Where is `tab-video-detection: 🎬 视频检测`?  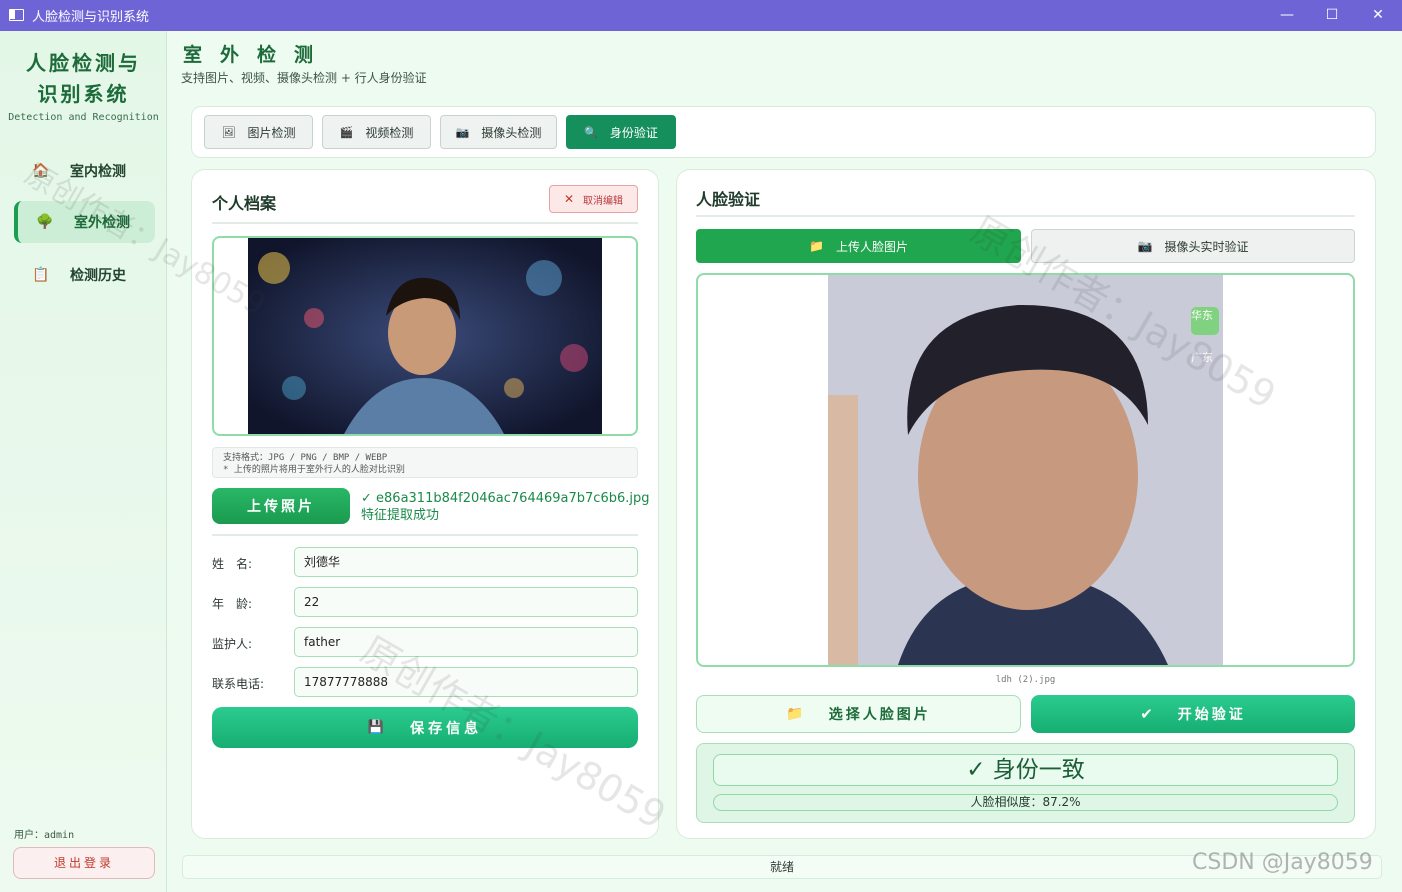 tab-video-detection: 🎬 视频检测 is located at coordinates (376, 132).